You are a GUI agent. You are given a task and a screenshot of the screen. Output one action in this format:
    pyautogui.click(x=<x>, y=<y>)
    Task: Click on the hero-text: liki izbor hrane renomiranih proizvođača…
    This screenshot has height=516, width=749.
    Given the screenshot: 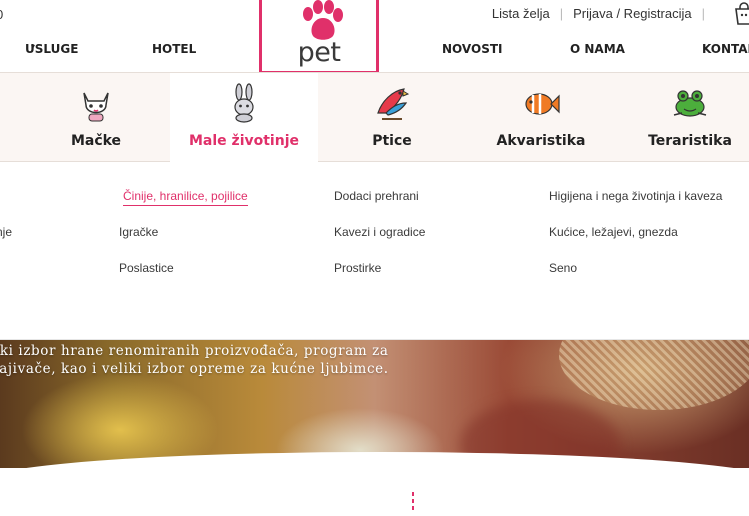 What is the action you would take?
    pyautogui.click(x=194, y=360)
    